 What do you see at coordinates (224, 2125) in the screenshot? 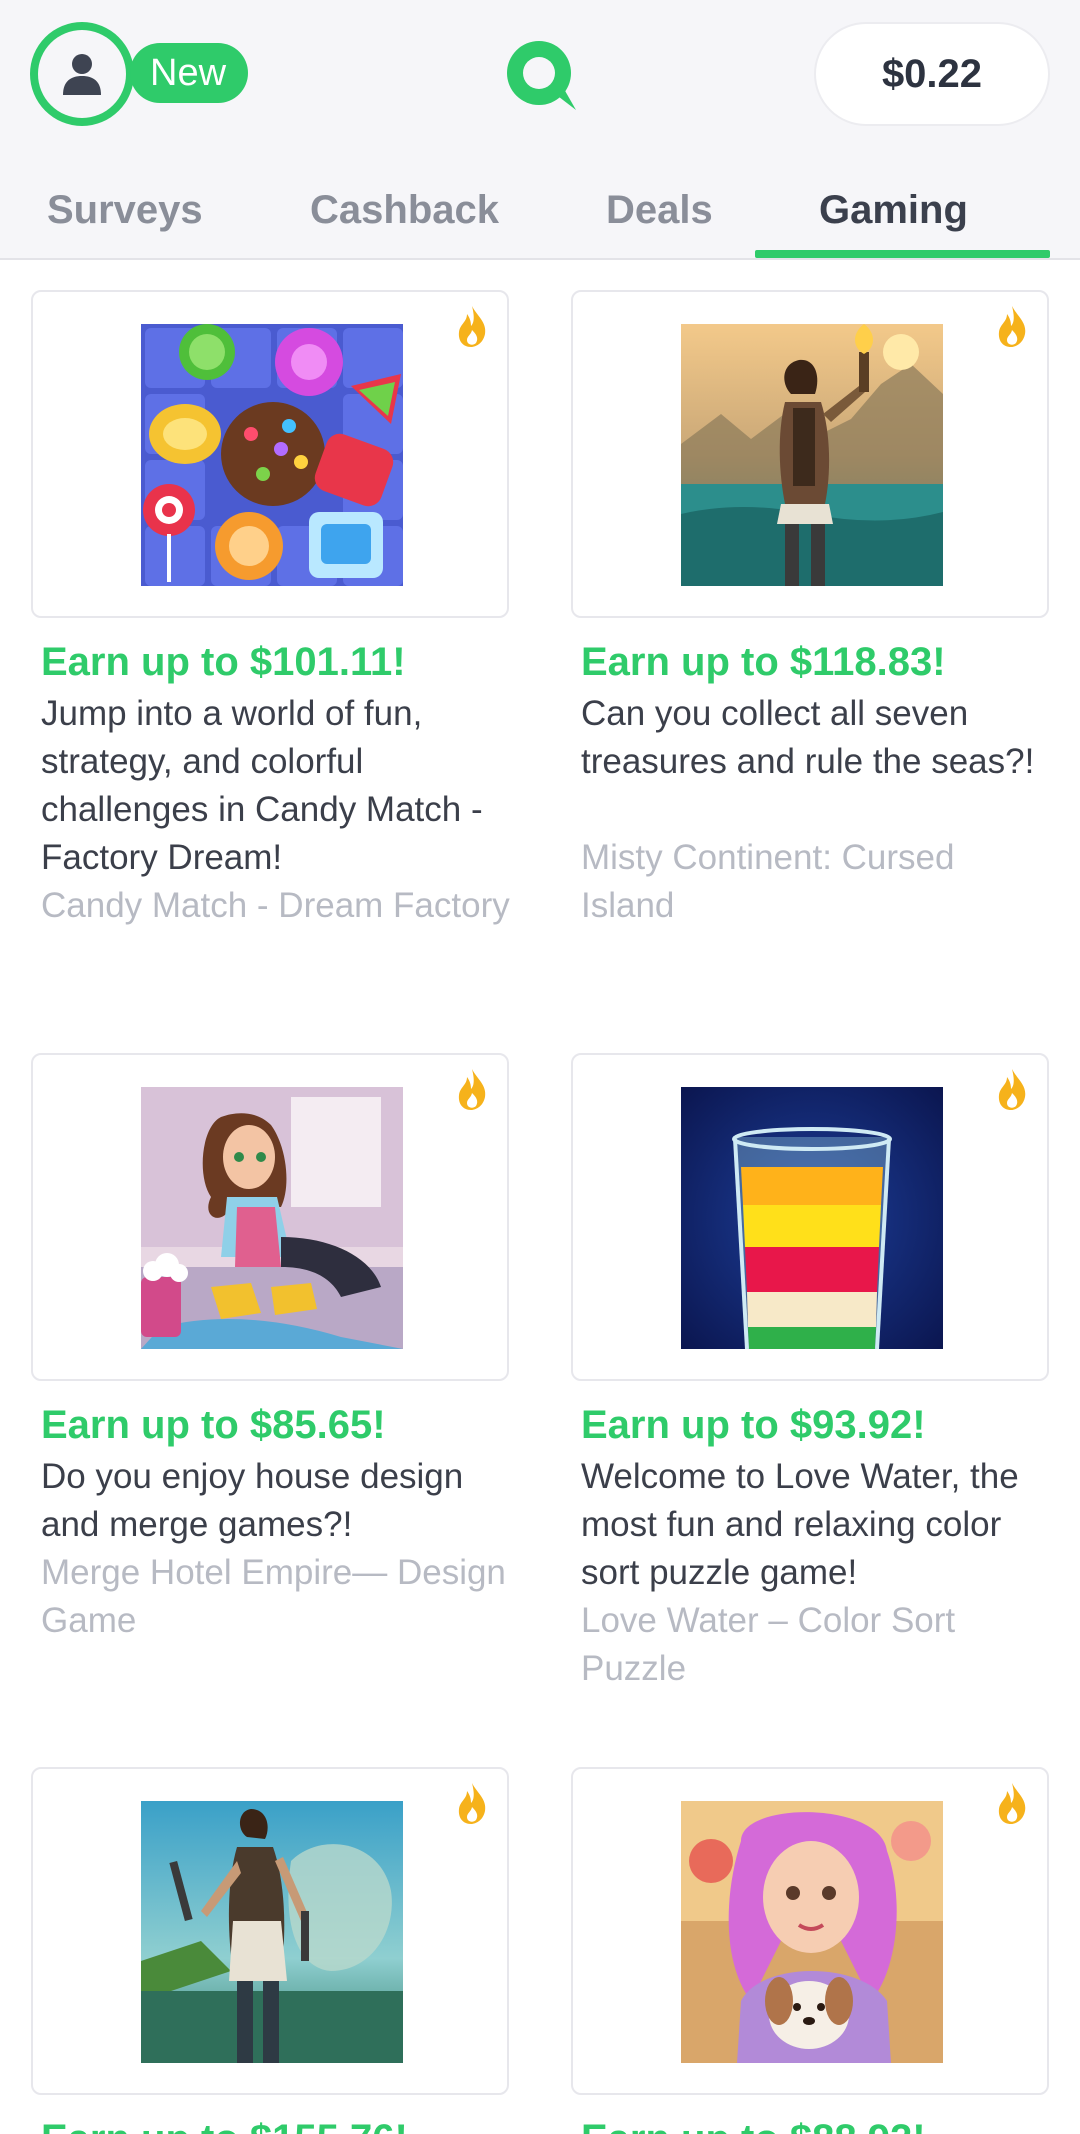
I see `earn-amount: Earn up to $155.76!` at bounding box center [224, 2125].